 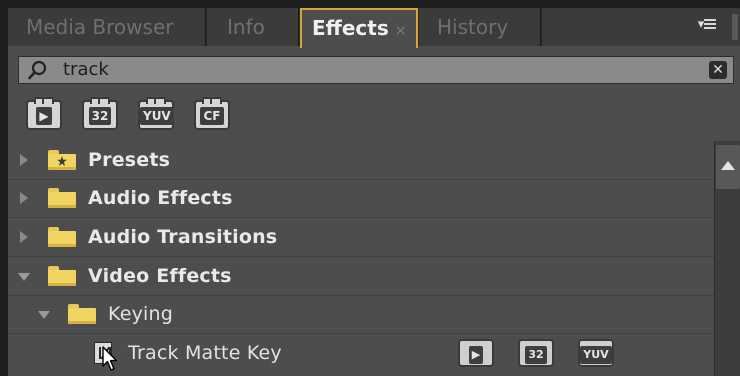 I want to click on vertical-scrollbar, so click(x=727, y=258).